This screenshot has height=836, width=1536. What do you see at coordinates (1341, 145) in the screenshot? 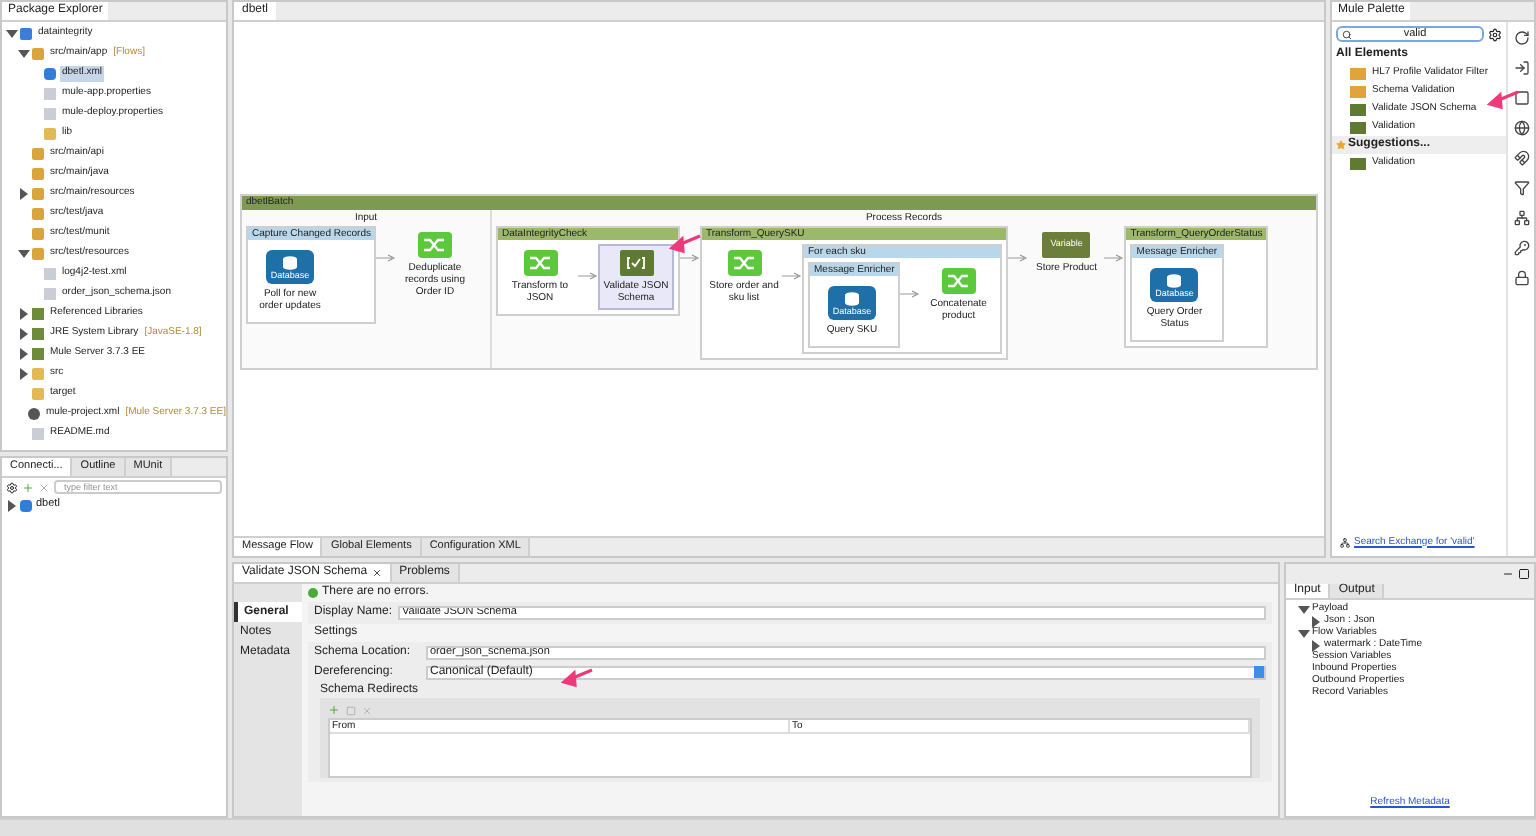
I see `star-icon` at bounding box center [1341, 145].